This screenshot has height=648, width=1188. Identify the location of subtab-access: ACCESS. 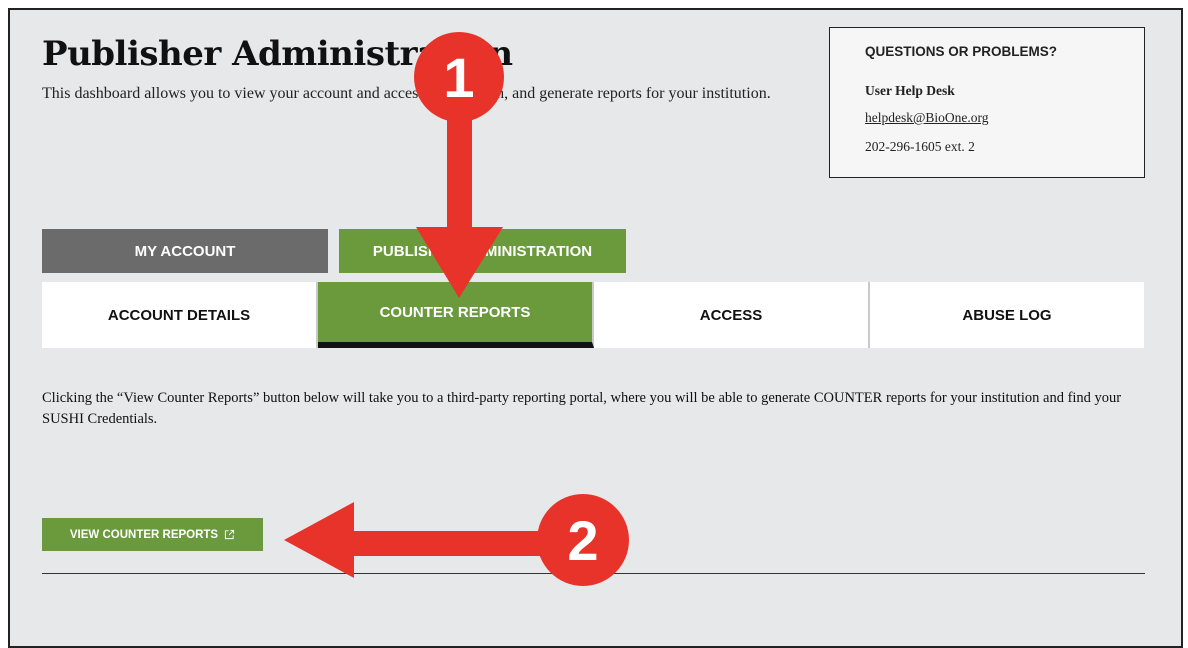
(732, 315).